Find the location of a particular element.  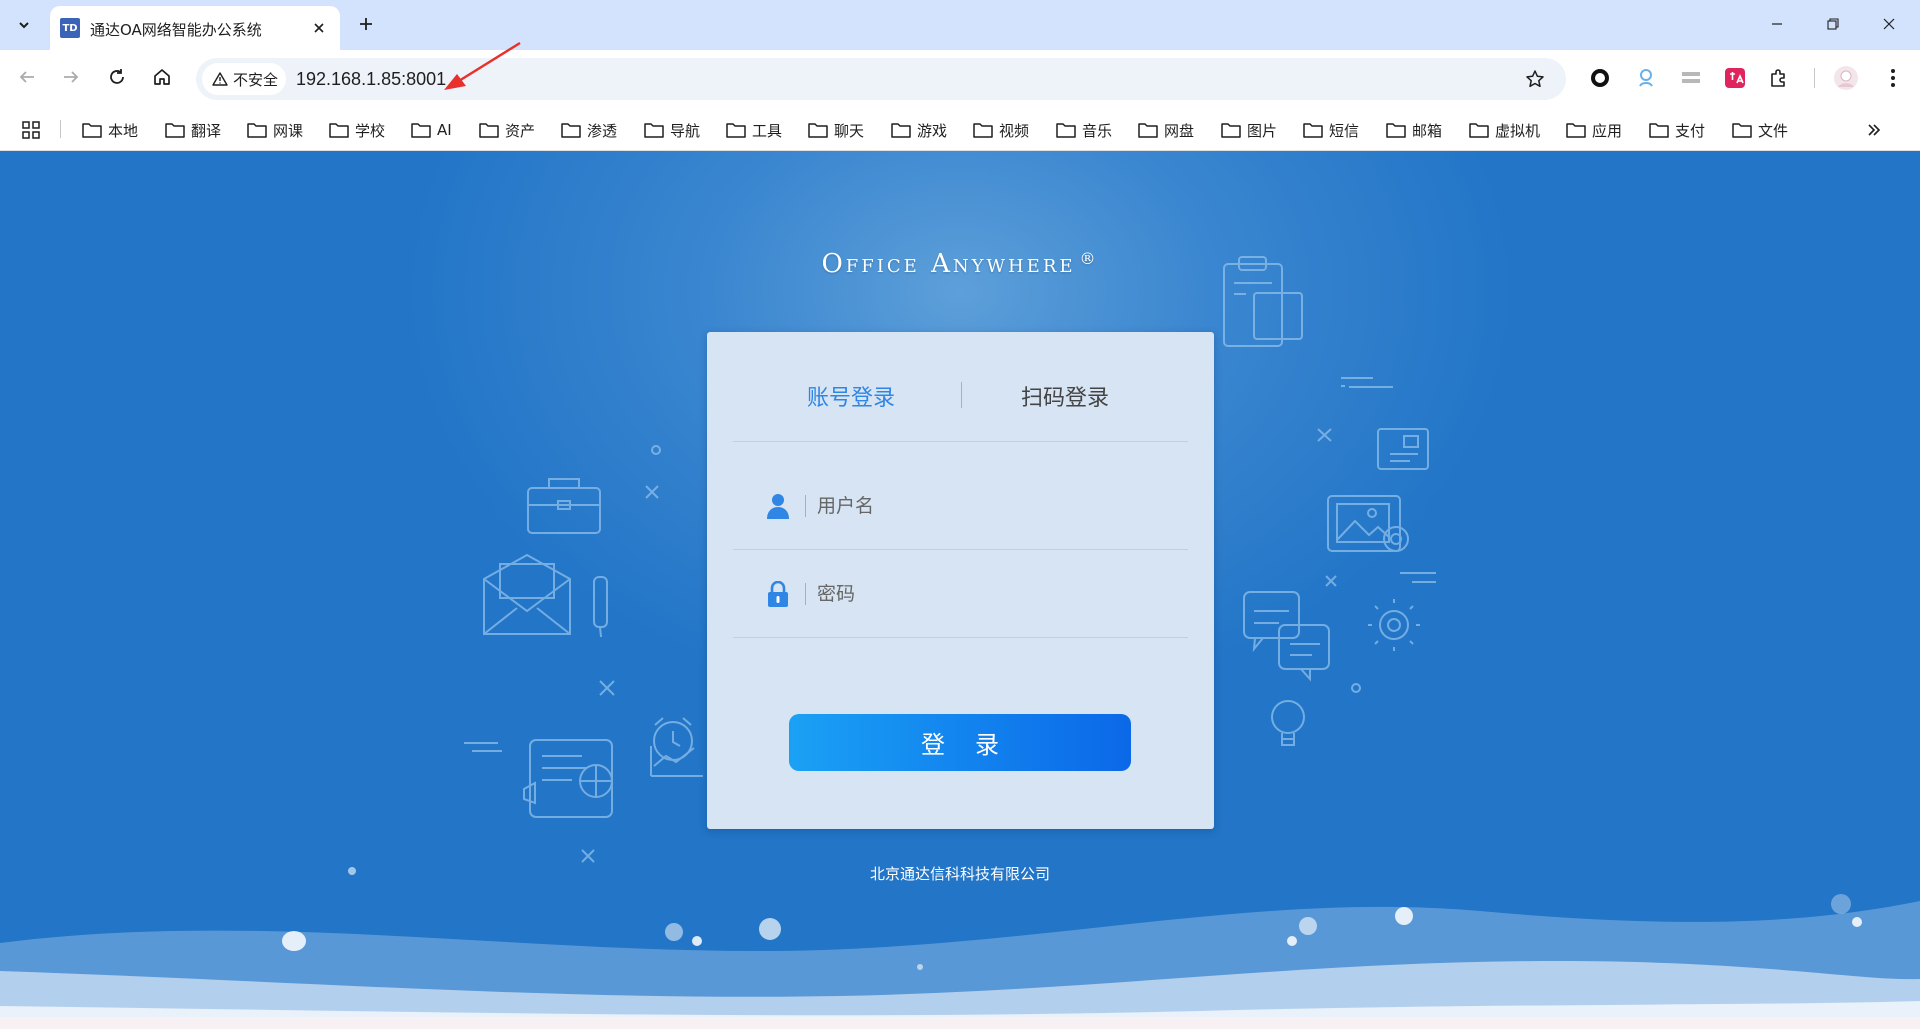

extensions-puzzle-icon is located at coordinates (1779, 78).